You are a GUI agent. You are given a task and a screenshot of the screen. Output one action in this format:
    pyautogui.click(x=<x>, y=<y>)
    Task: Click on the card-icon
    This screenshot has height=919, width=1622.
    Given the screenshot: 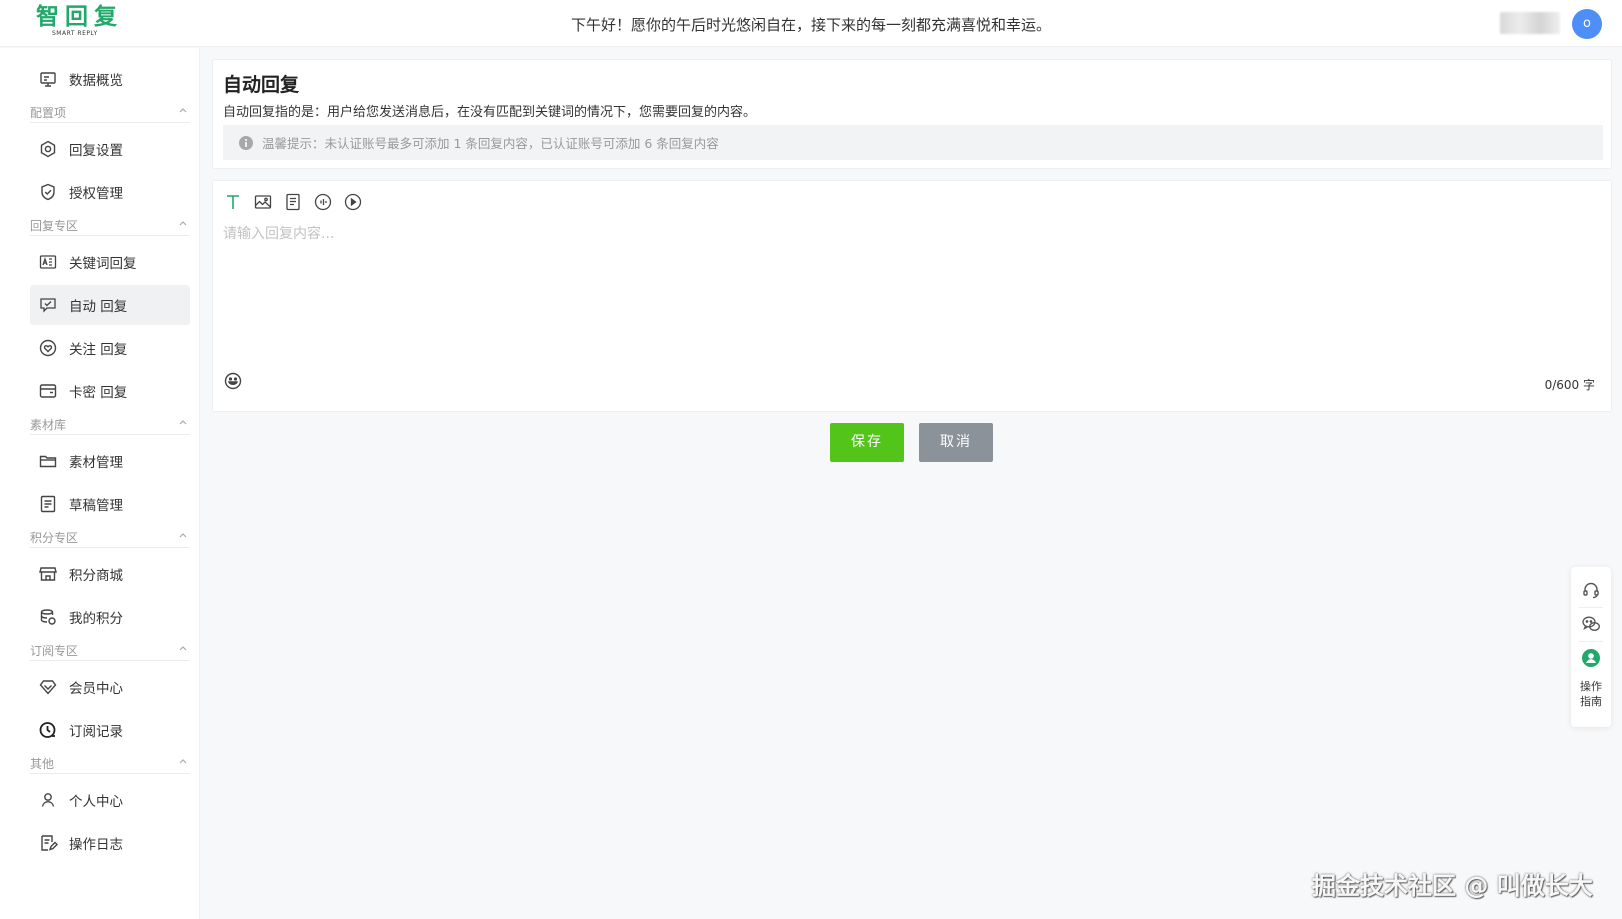 What is the action you would take?
    pyautogui.click(x=48, y=391)
    